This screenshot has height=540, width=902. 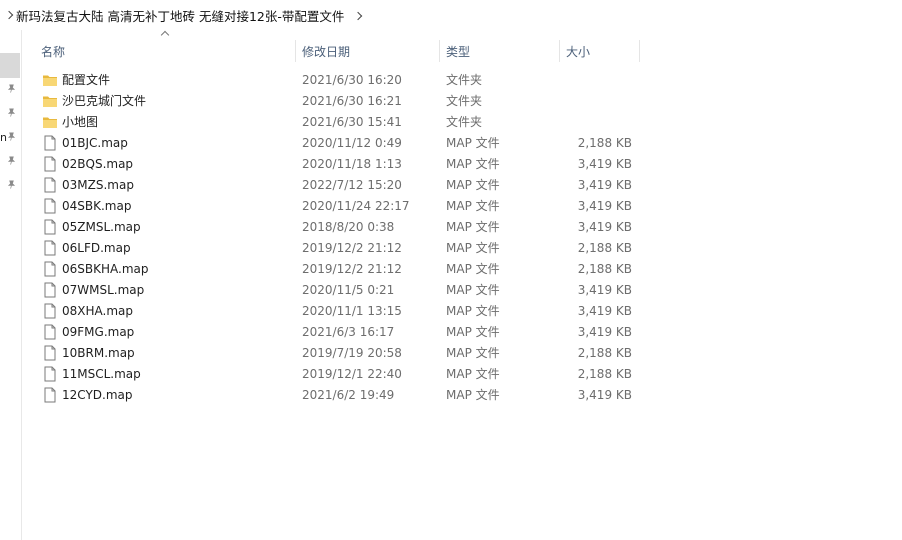 I want to click on file-row: 沙巴克城门文件 2021/6/30 16:21 文件夹, so click(x=451, y=101).